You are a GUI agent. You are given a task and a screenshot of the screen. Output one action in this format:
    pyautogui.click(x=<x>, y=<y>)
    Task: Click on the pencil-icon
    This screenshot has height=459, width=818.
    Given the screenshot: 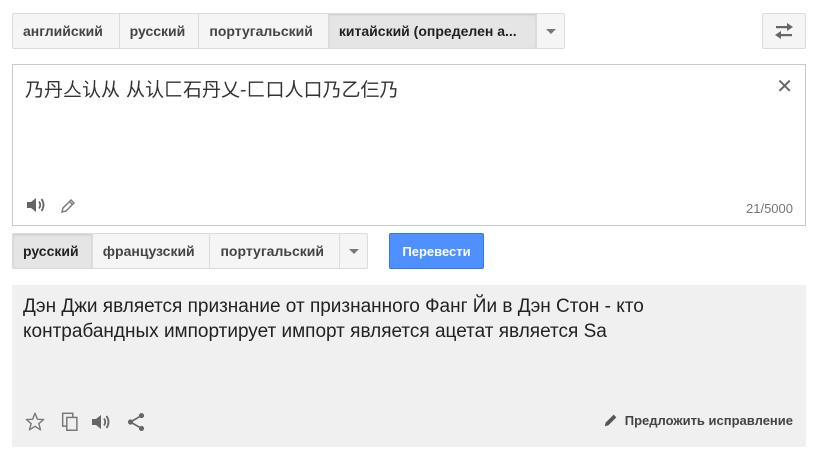 What is the action you would take?
    pyautogui.click(x=610, y=420)
    